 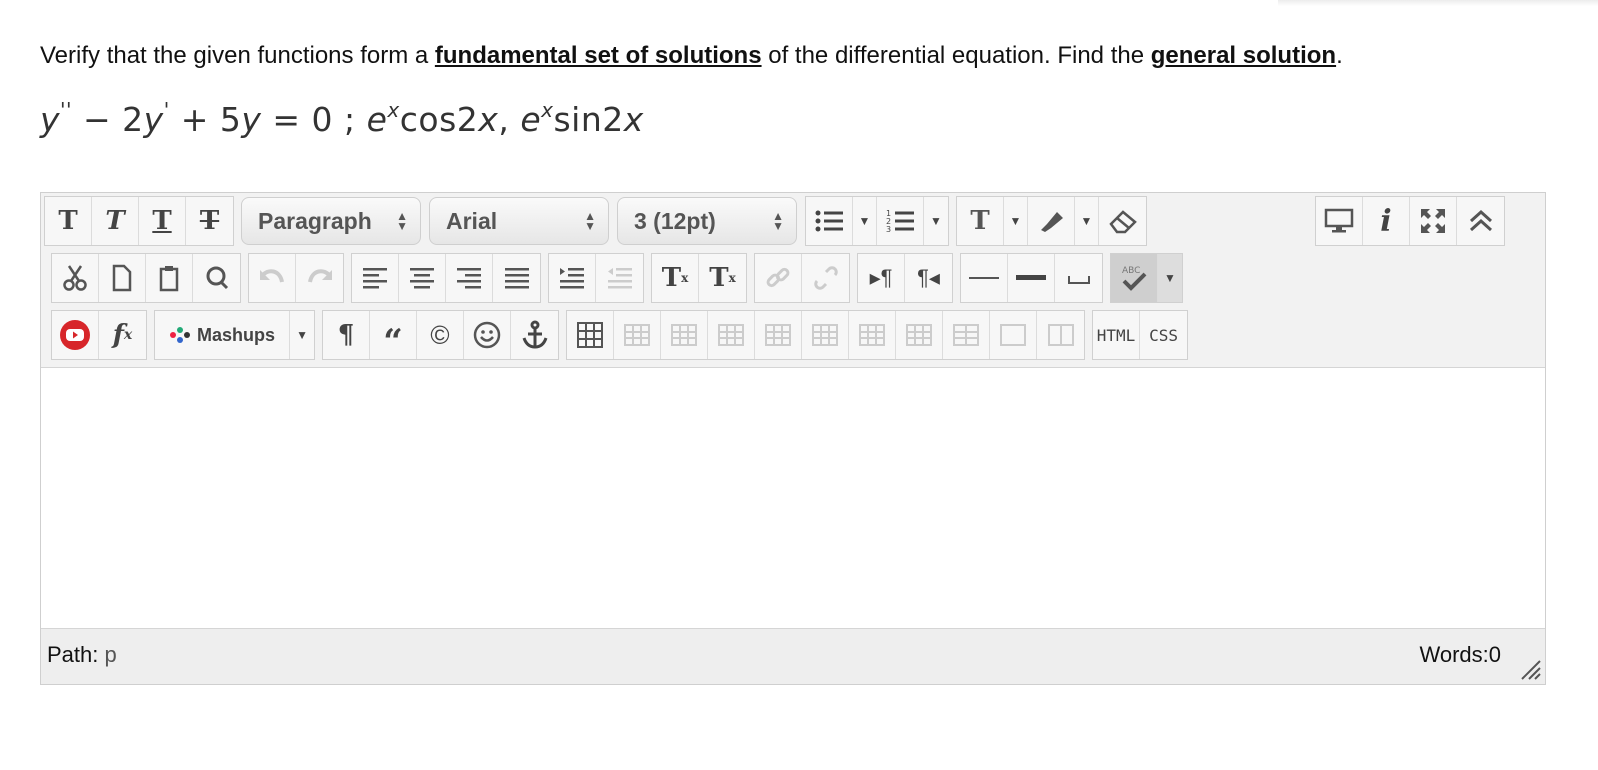 What do you see at coordinates (1060, 335) in the screenshot?
I see `table-row-props-button` at bounding box center [1060, 335].